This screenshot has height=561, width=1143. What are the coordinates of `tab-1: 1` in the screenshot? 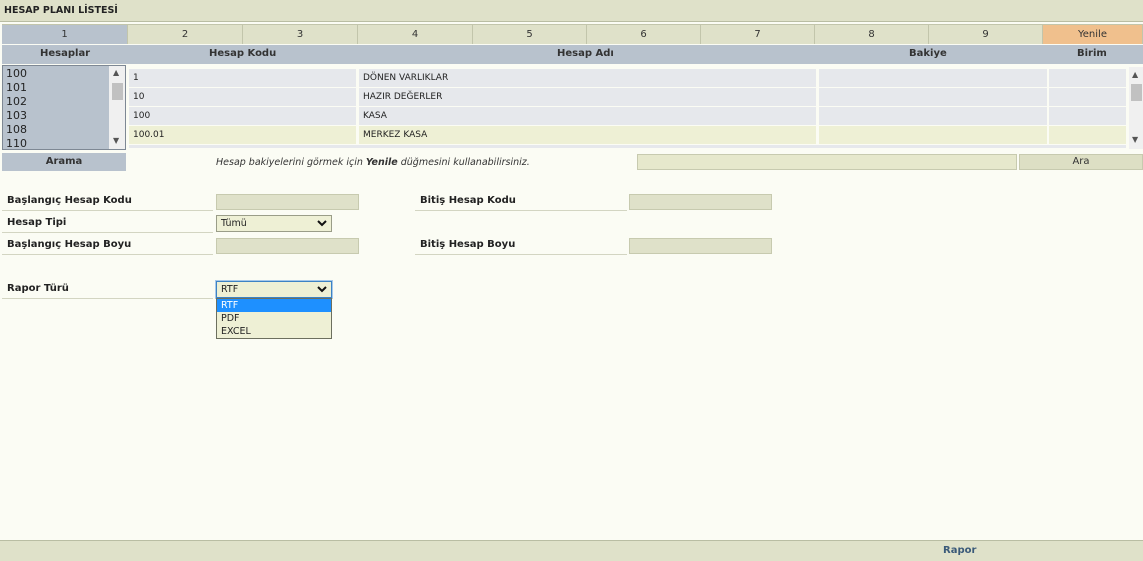 It's located at (65, 34).